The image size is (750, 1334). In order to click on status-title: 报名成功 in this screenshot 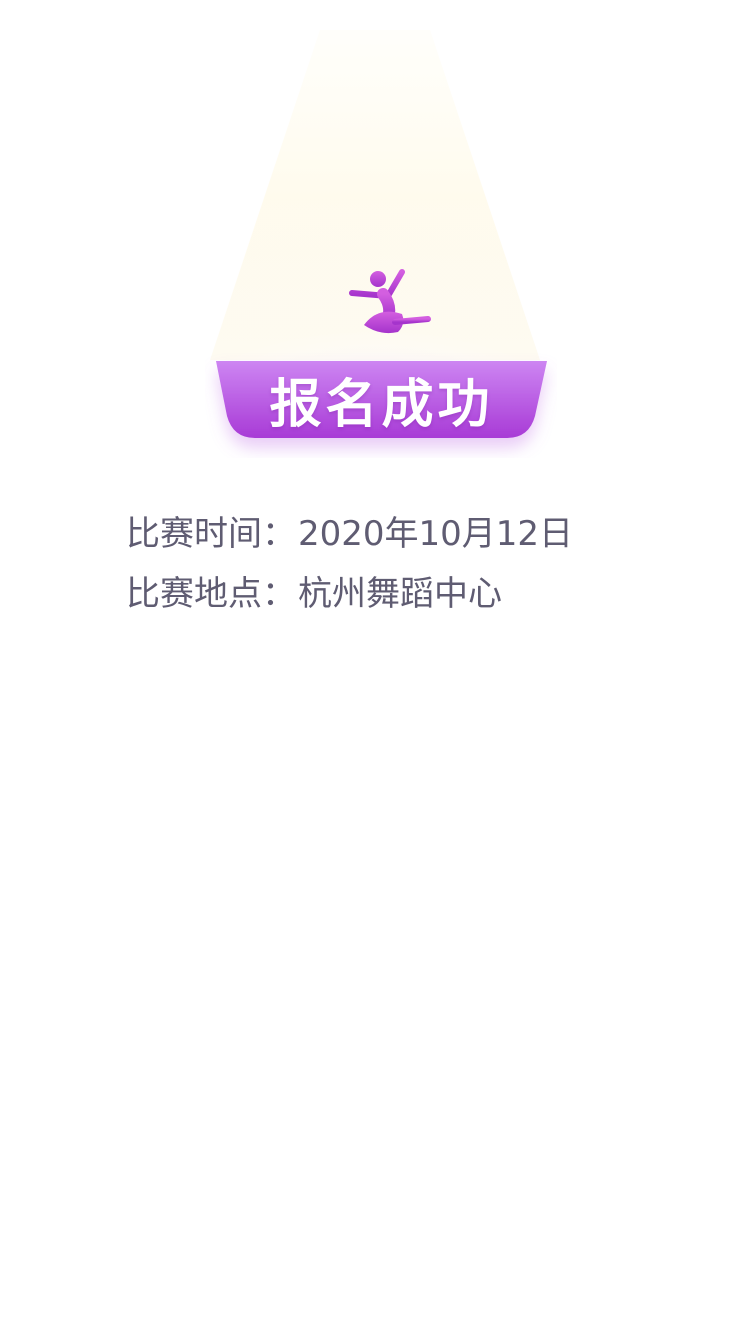, I will do `click(381, 404)`.